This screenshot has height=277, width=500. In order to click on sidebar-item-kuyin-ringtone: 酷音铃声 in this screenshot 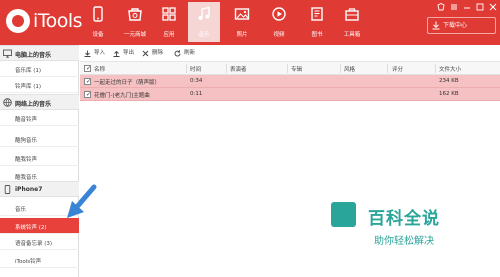, I will do `click(39, 118)`.